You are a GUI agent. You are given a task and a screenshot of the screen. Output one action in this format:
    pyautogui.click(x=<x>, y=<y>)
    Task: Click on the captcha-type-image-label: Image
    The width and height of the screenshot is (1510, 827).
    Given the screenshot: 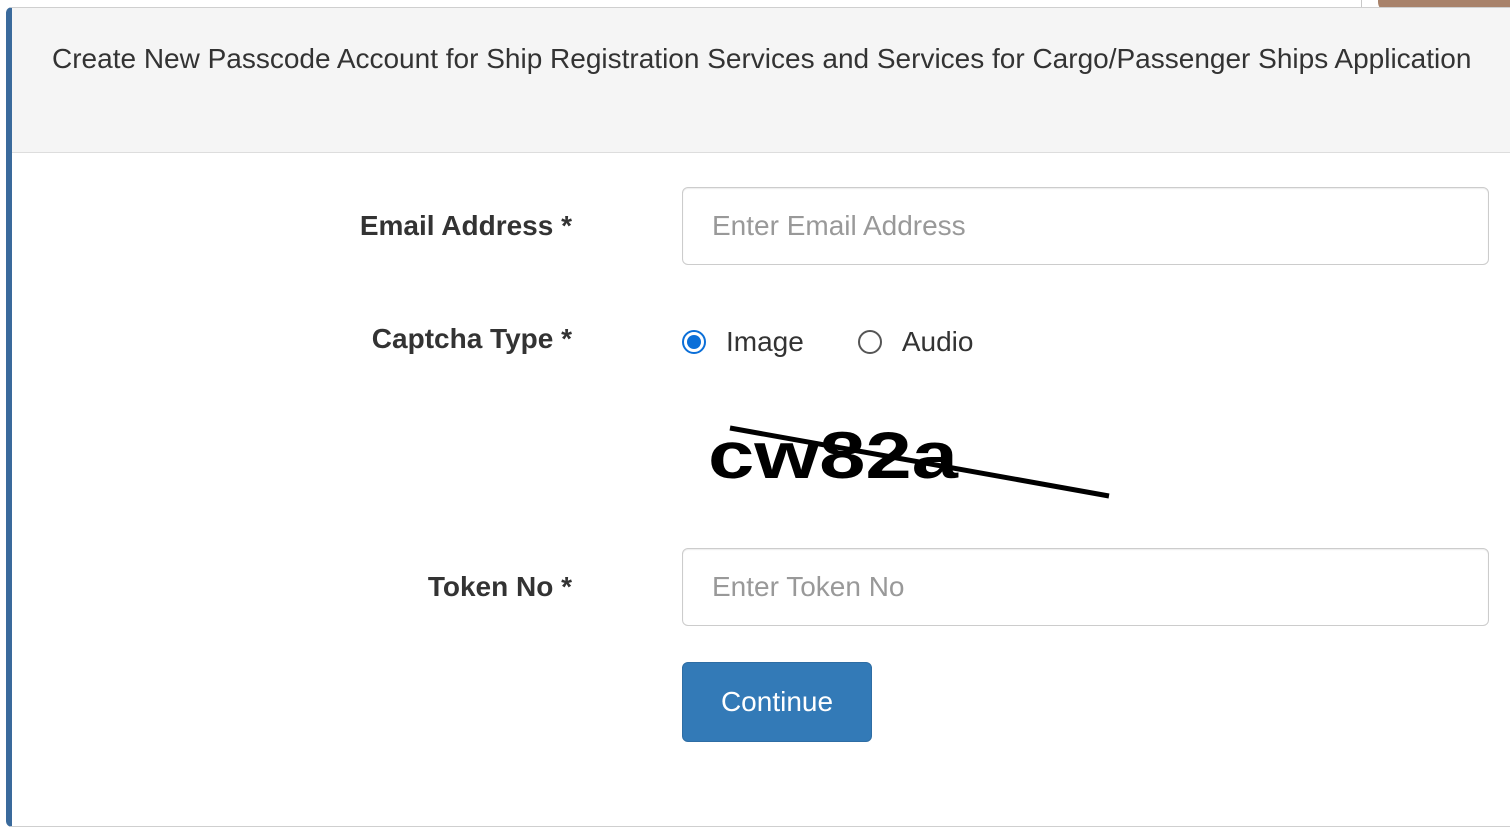 What is the action you would take?
    pyautogui.click(x=765, y=342)
    